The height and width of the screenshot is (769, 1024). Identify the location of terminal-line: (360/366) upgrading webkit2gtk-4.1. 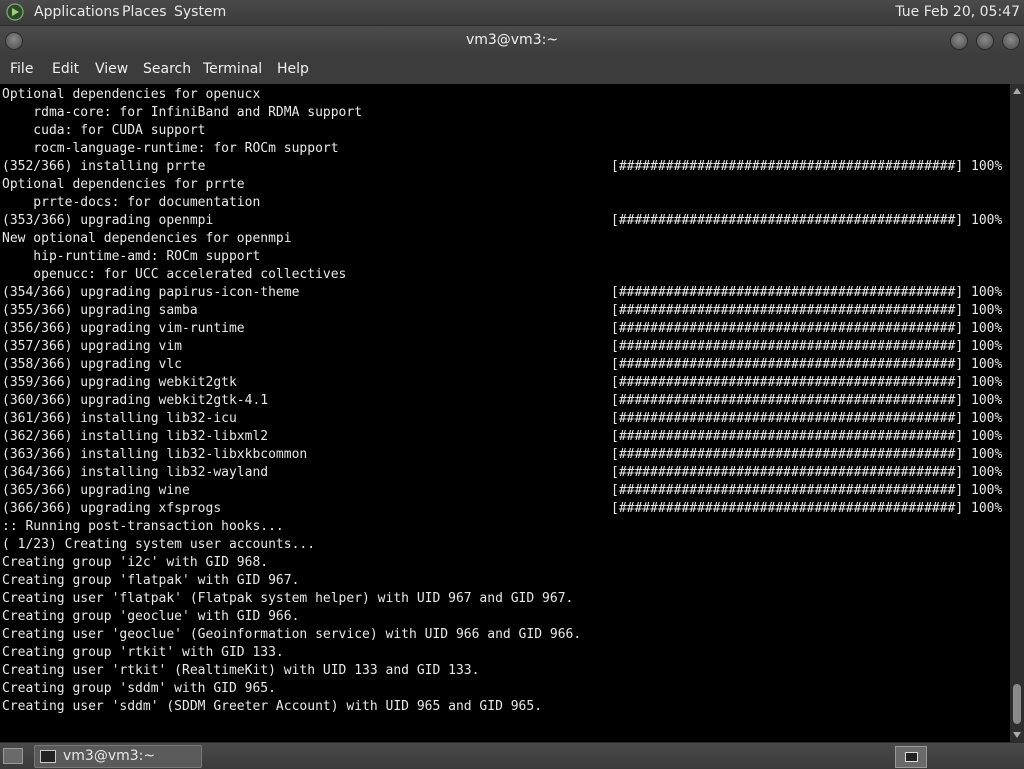
(135, 400).